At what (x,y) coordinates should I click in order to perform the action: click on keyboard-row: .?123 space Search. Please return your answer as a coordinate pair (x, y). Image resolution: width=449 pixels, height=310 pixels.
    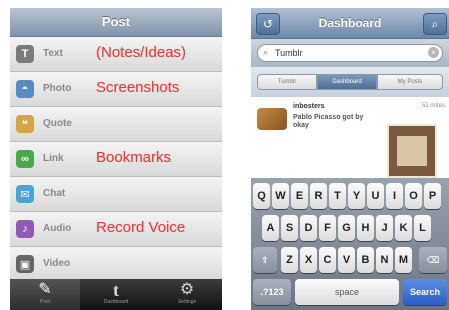
    Looking at the image, I should click on (350, 292).